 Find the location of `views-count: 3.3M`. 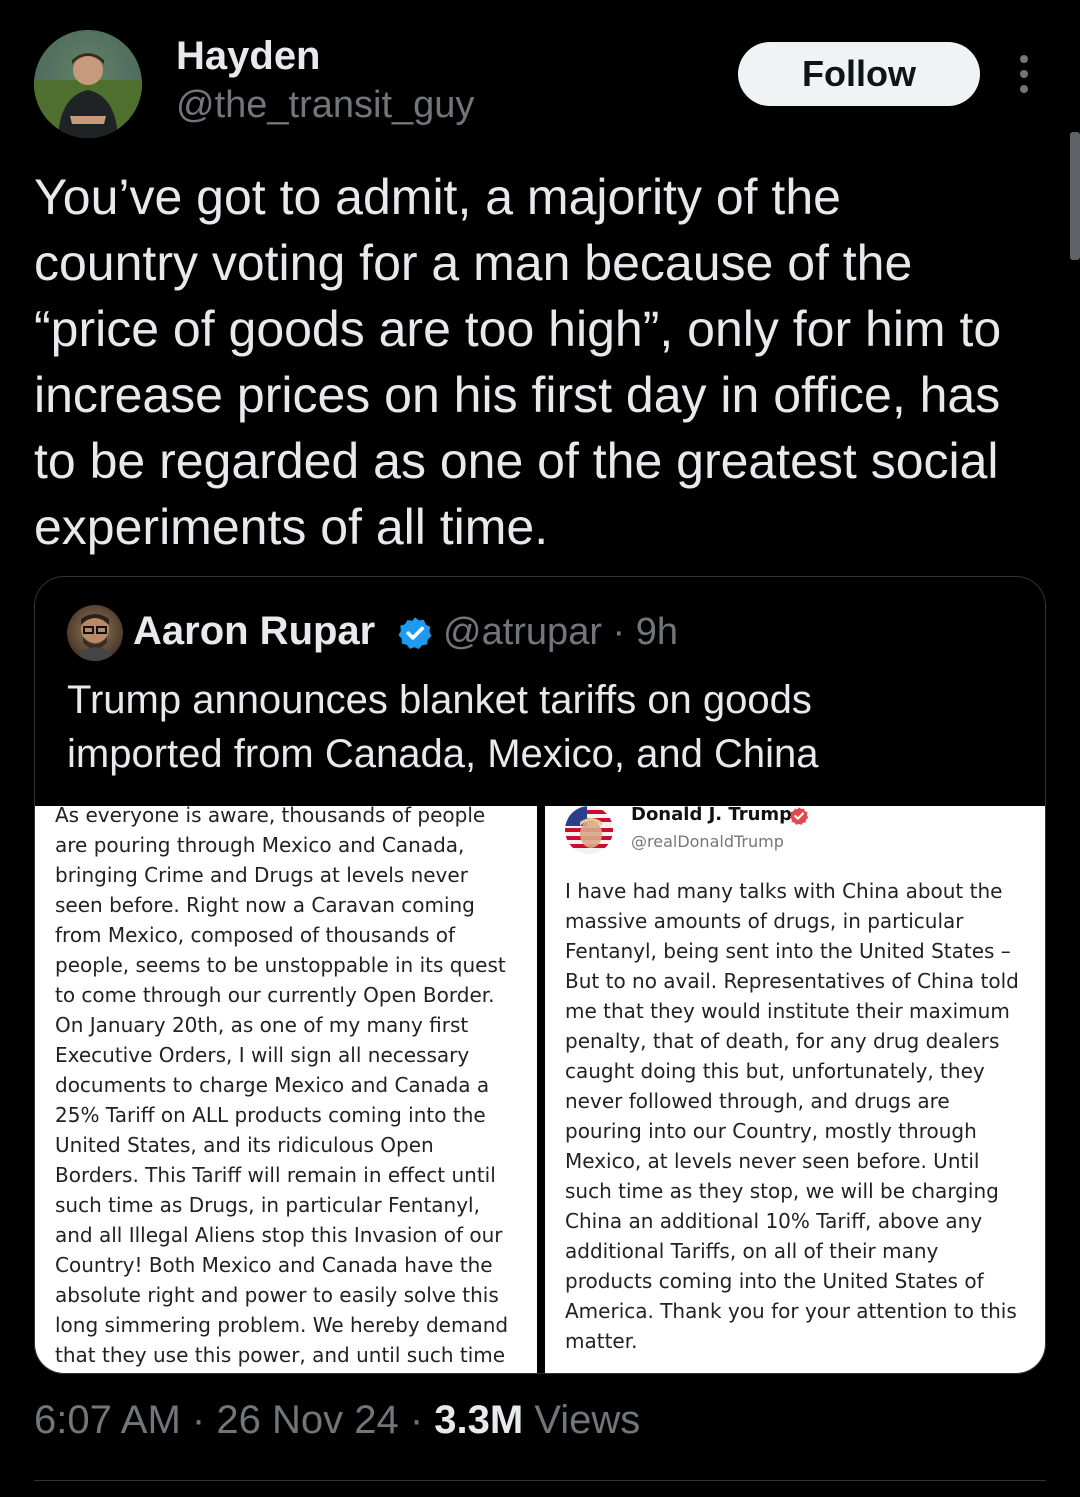

views-count: 3.3M is located at coordinates (478, 1420).